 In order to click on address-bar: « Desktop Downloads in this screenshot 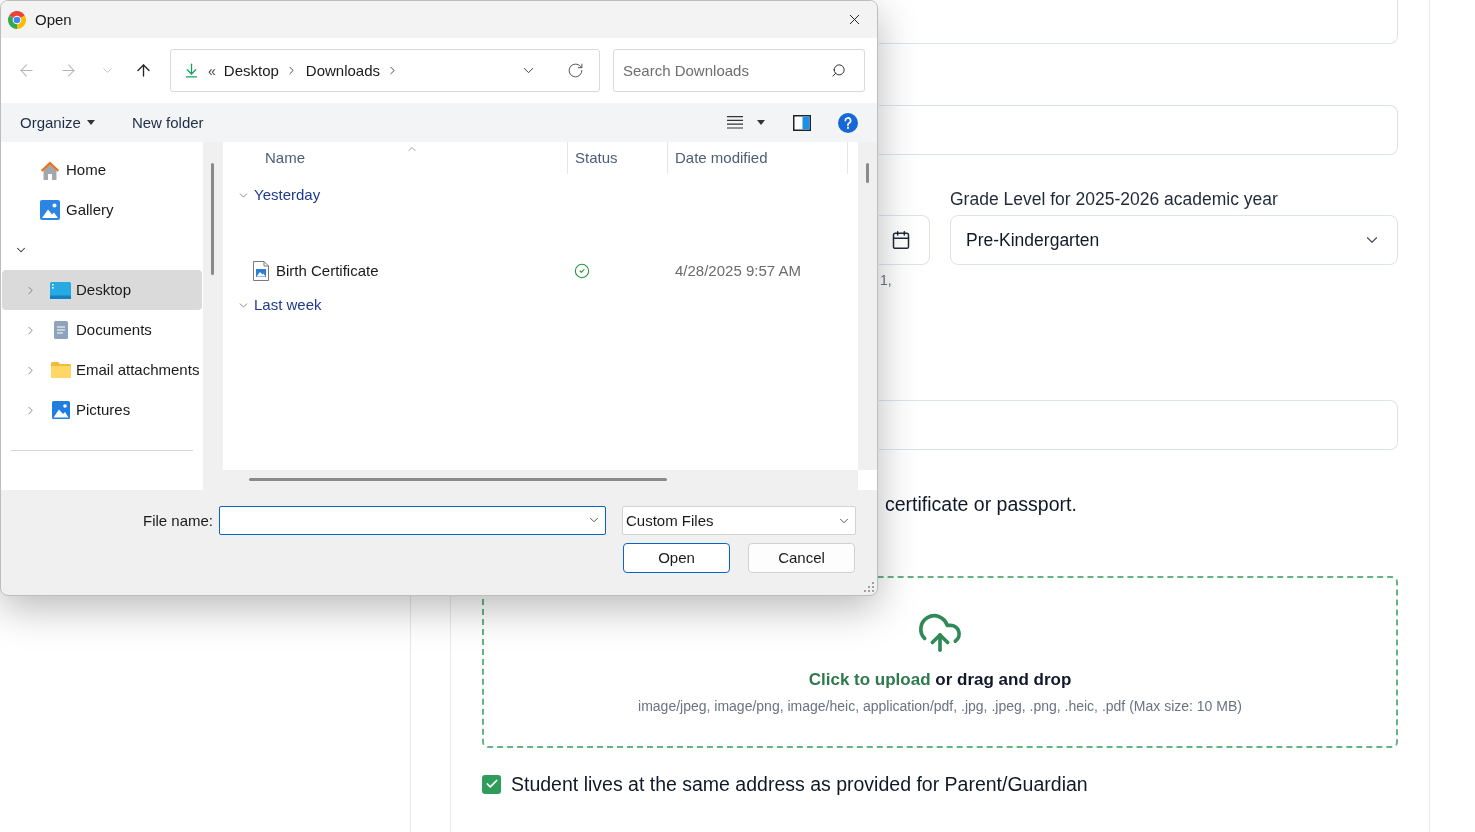, I will do `click(385, 70)`.